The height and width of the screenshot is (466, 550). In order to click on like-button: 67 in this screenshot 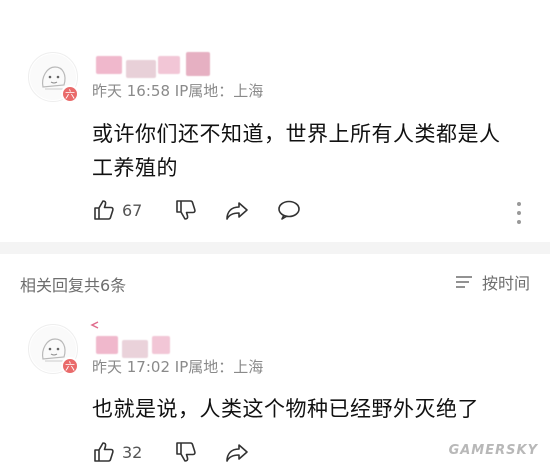, I will do `click(117, 210)`.